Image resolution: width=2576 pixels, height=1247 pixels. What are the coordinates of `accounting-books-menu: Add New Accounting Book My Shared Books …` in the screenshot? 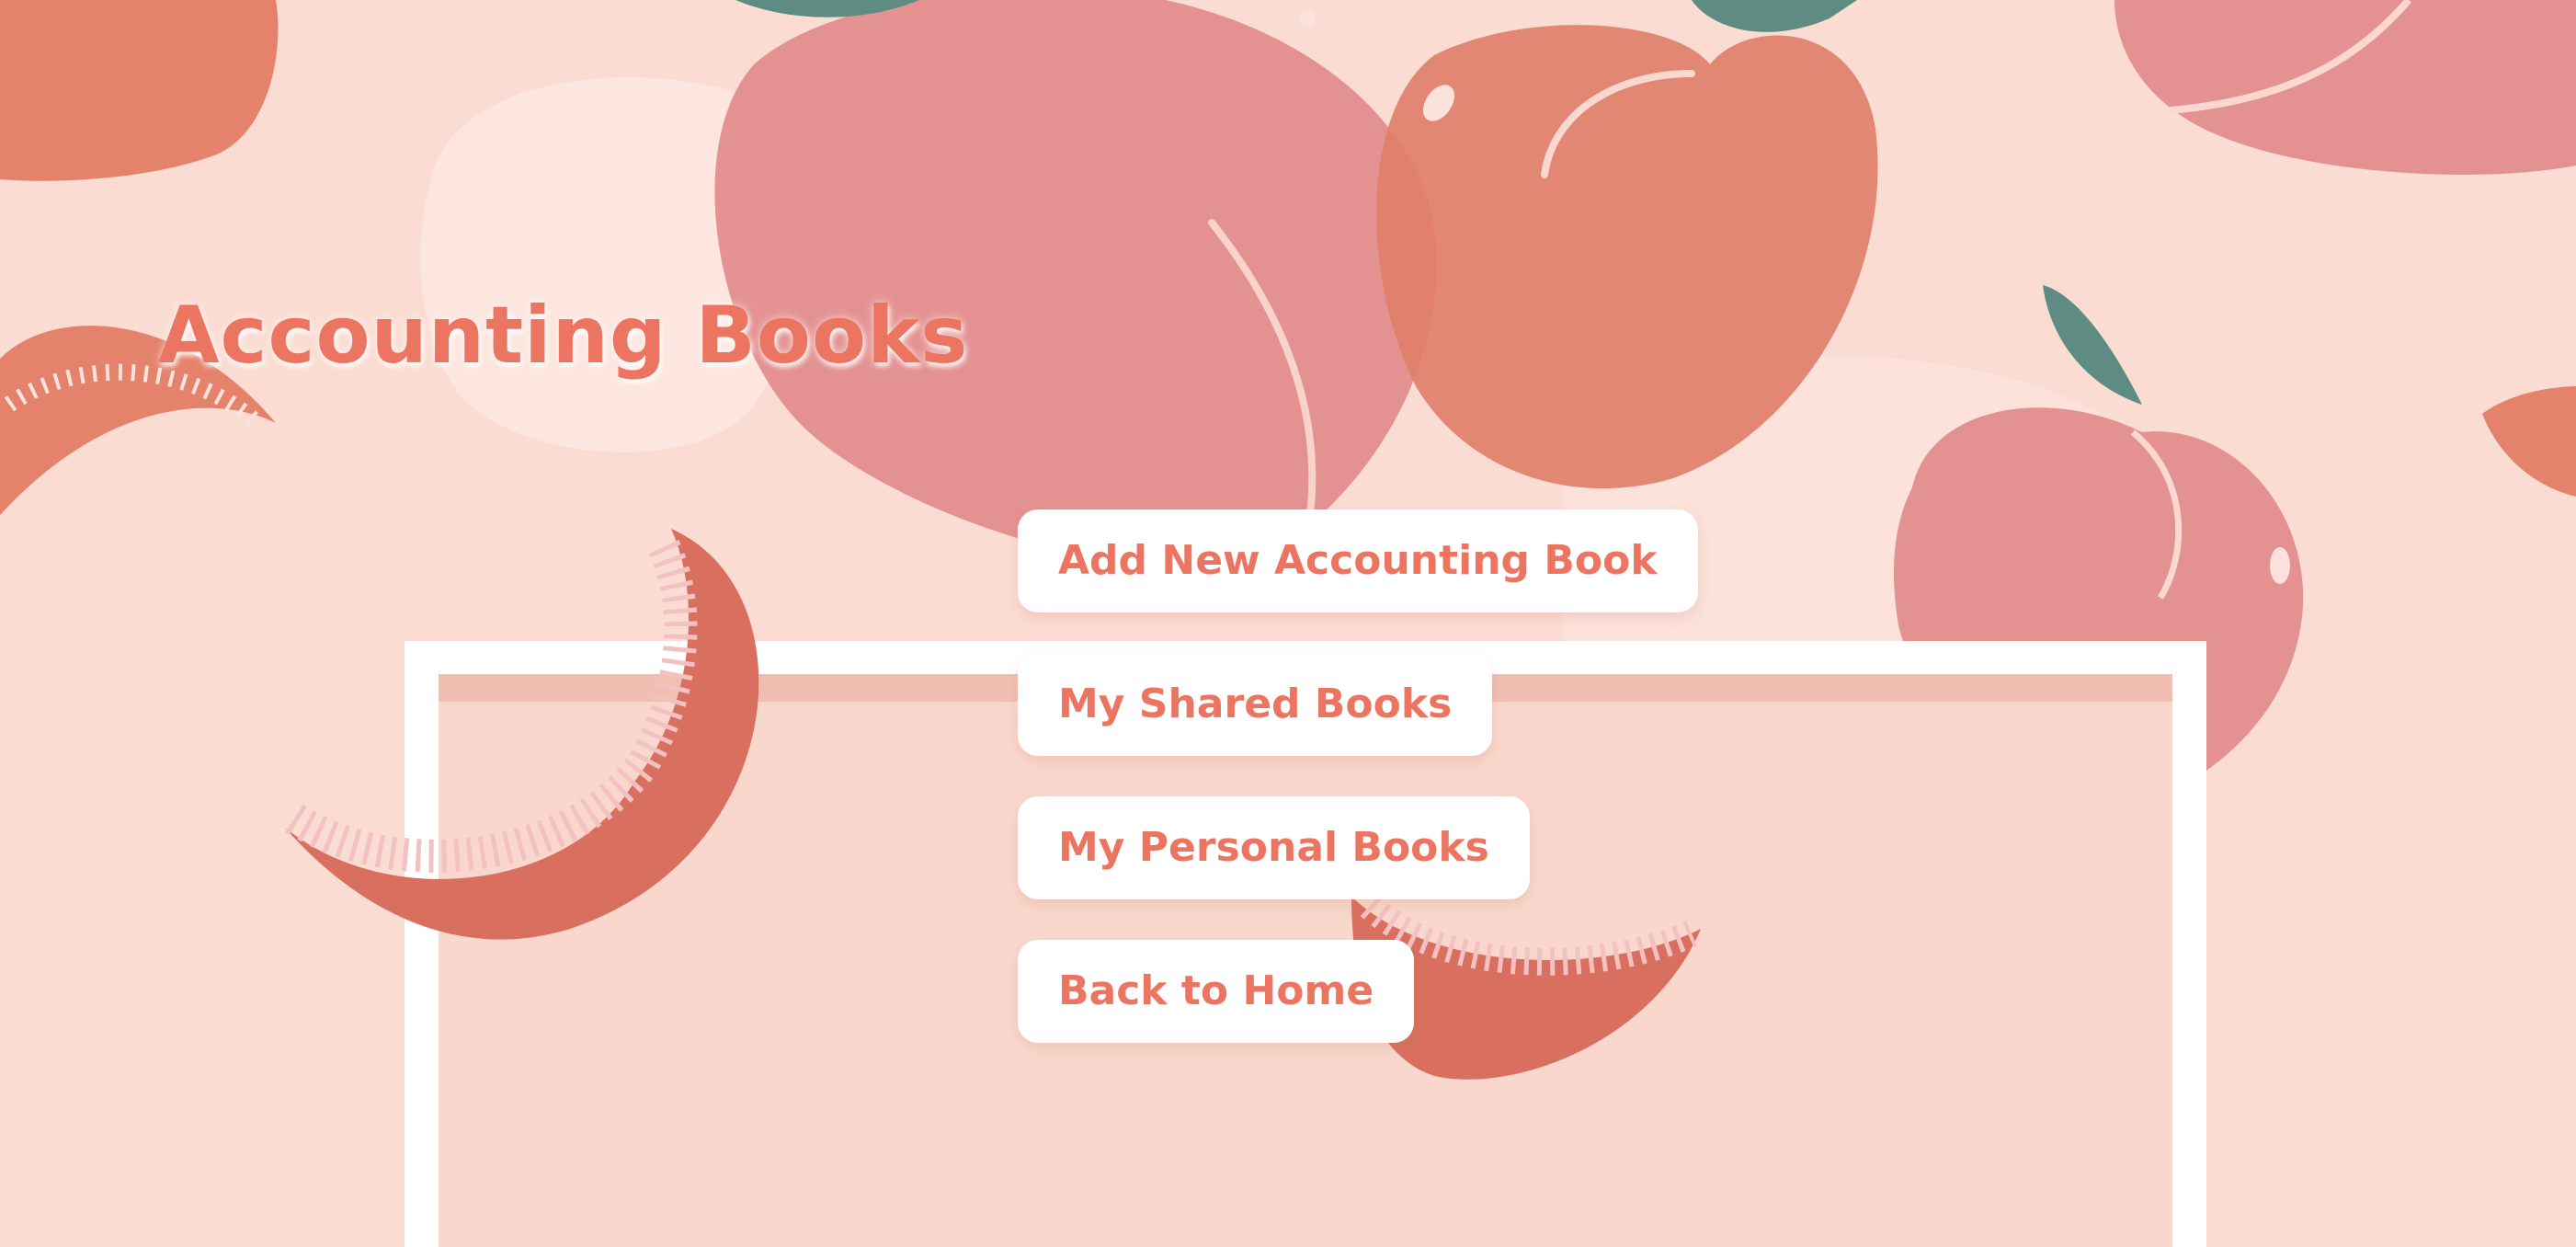 It's located at (1358, 776).